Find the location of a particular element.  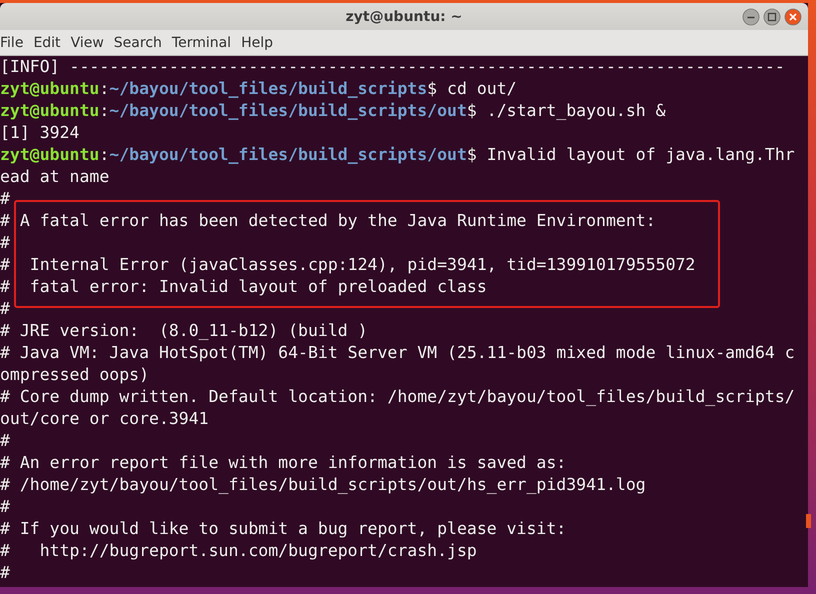

menu-item: Terminal is located at coordinates (206, 42).